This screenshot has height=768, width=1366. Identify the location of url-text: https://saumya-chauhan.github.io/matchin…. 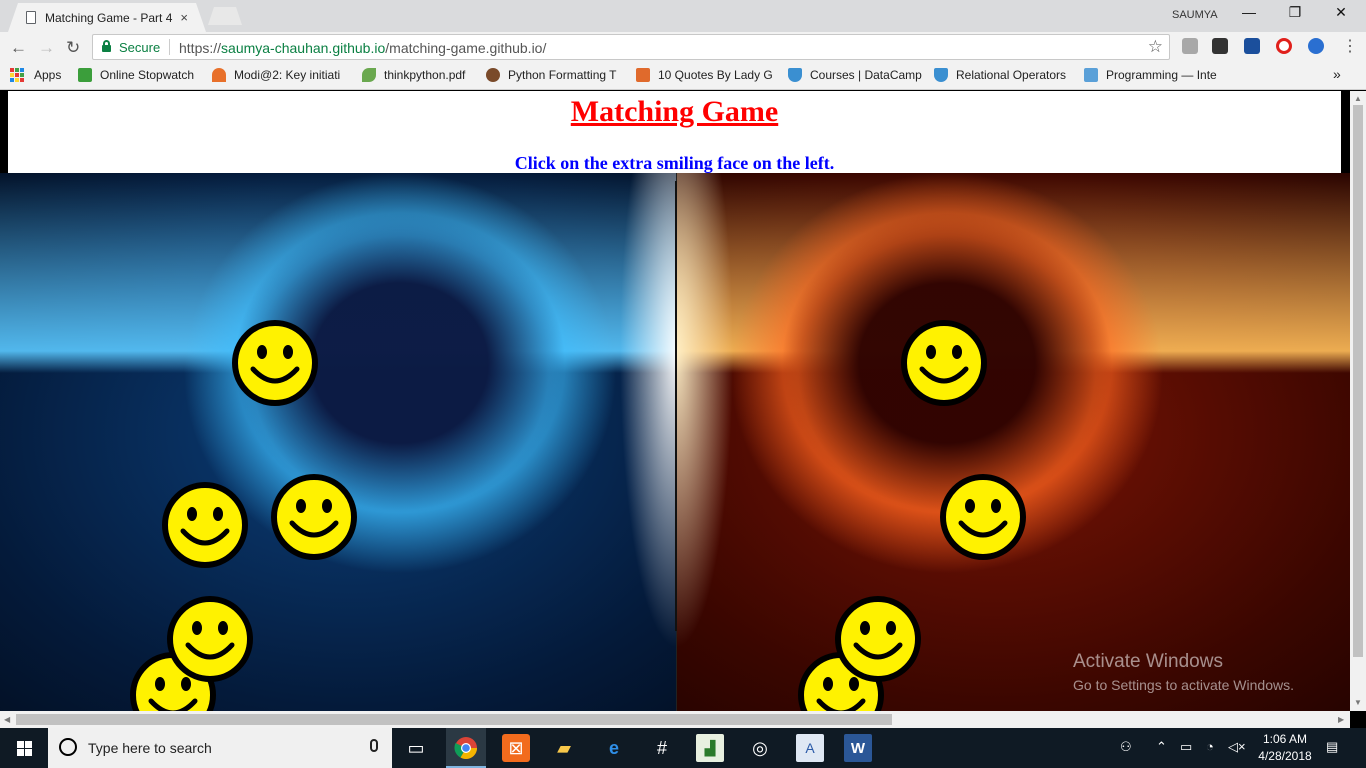
(362, 48).